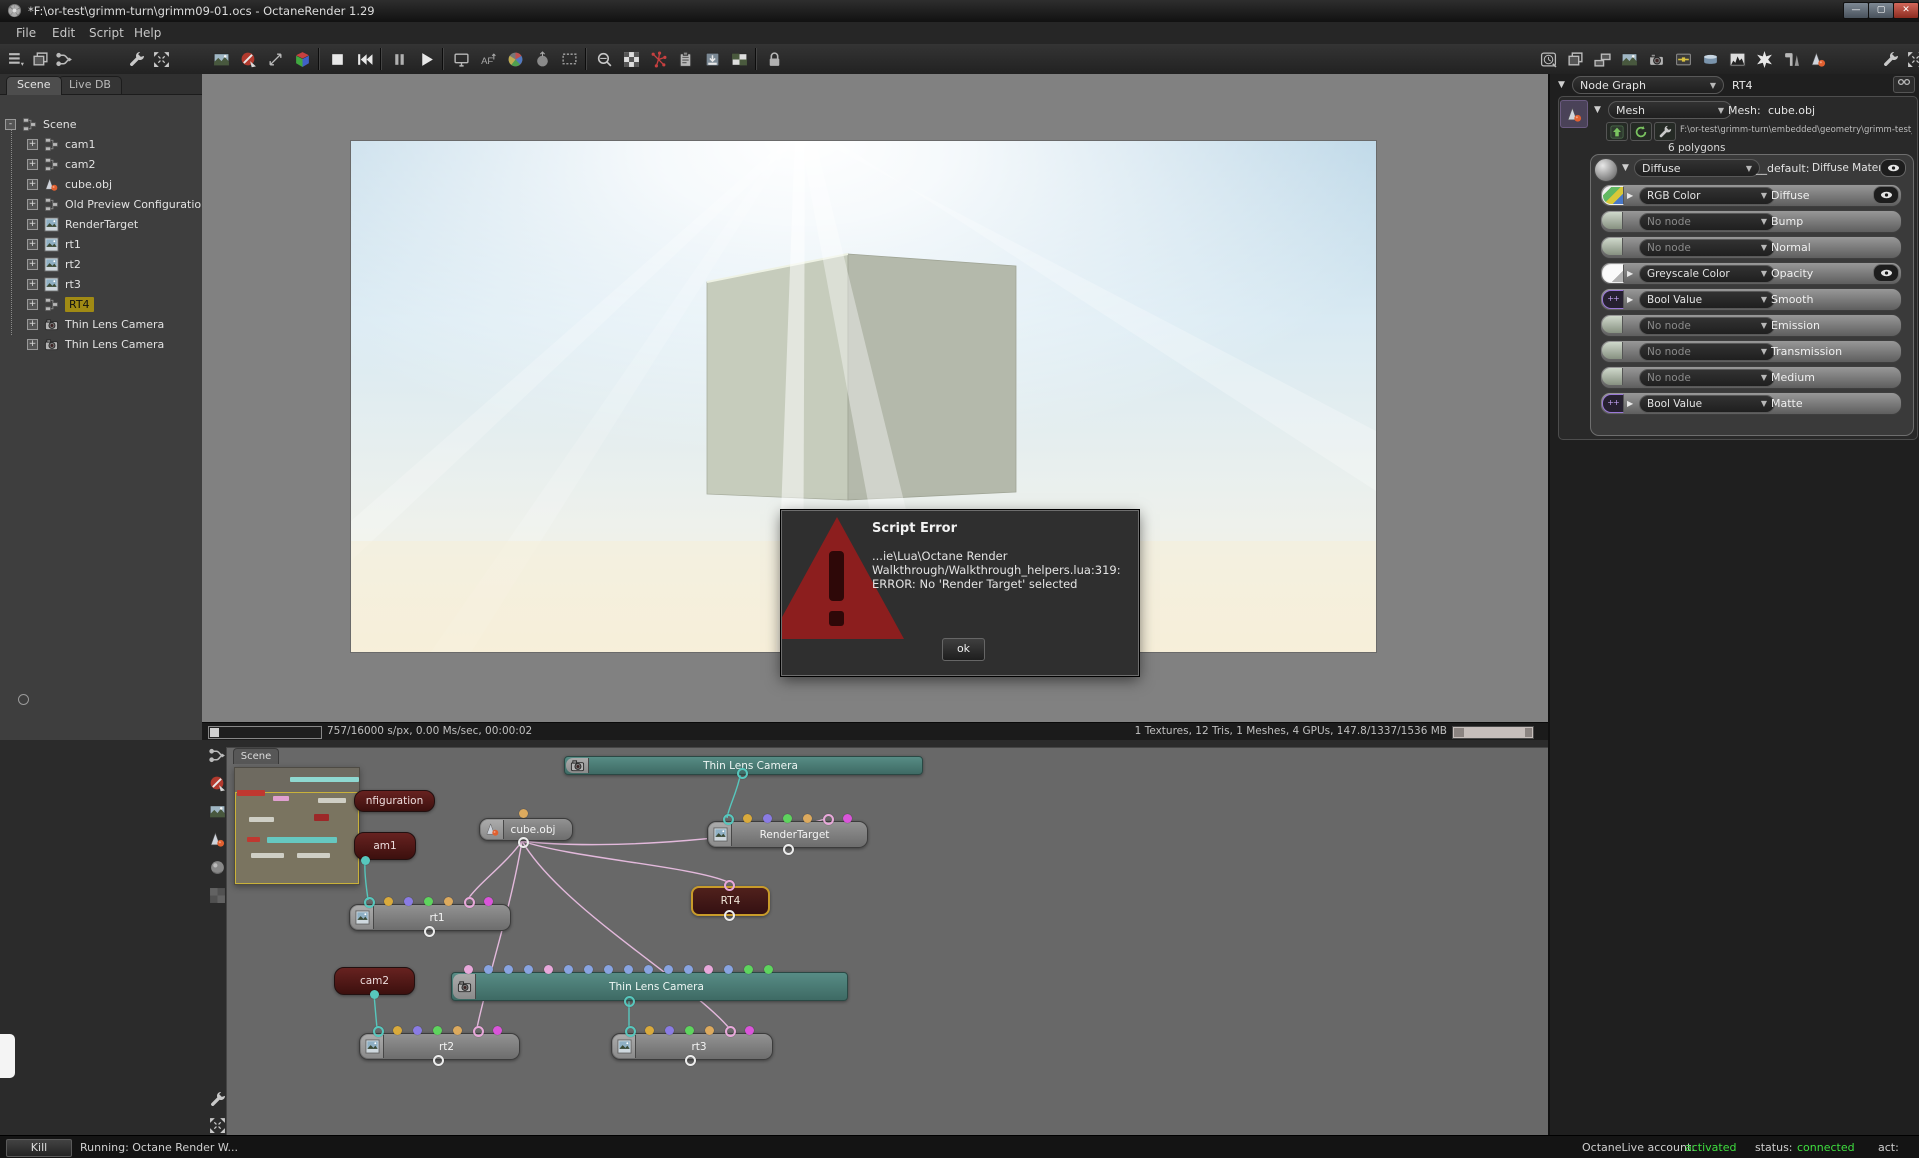 The height and width of the screenshot is (1158, 1919). Describe the element at coordinates (604, 59) in the screenshot. I see `lens-icon` at that location.